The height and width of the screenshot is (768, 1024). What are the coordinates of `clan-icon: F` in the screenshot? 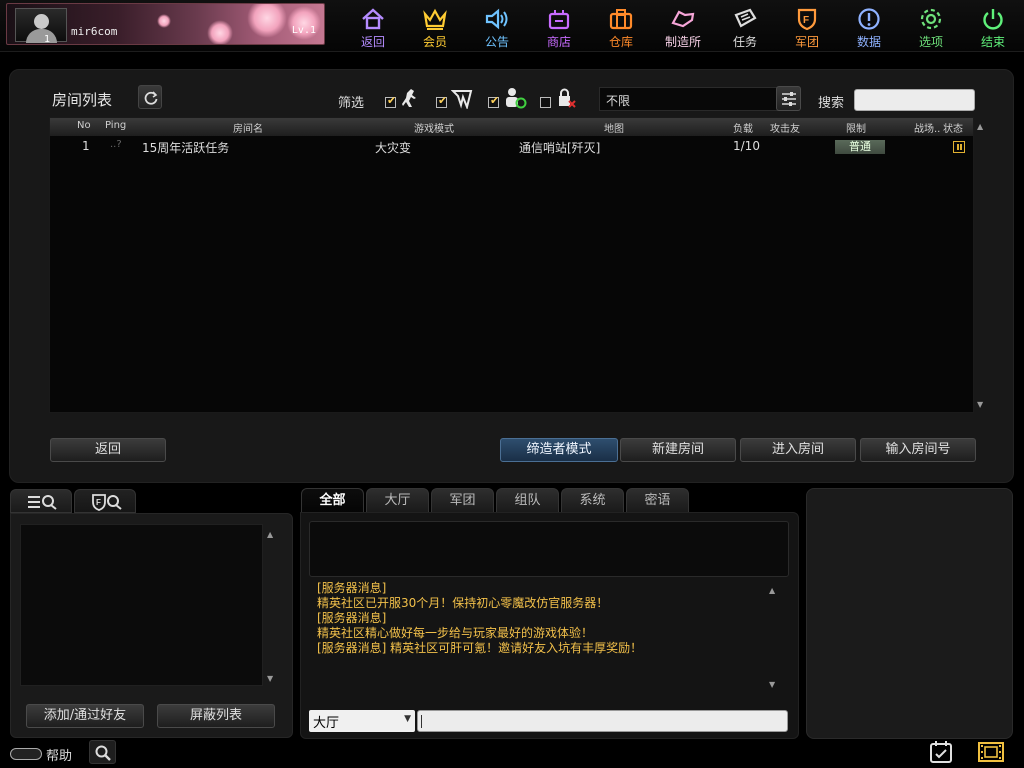 It's located at (807, 19).